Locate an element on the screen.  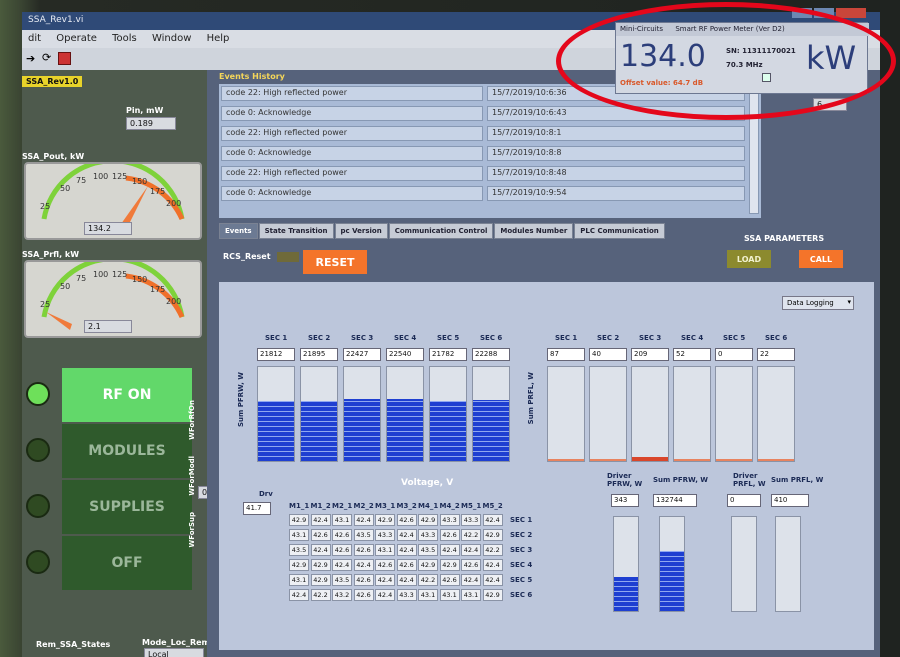
prfl-sec-value: 52 is located at coordinates (692, 354).